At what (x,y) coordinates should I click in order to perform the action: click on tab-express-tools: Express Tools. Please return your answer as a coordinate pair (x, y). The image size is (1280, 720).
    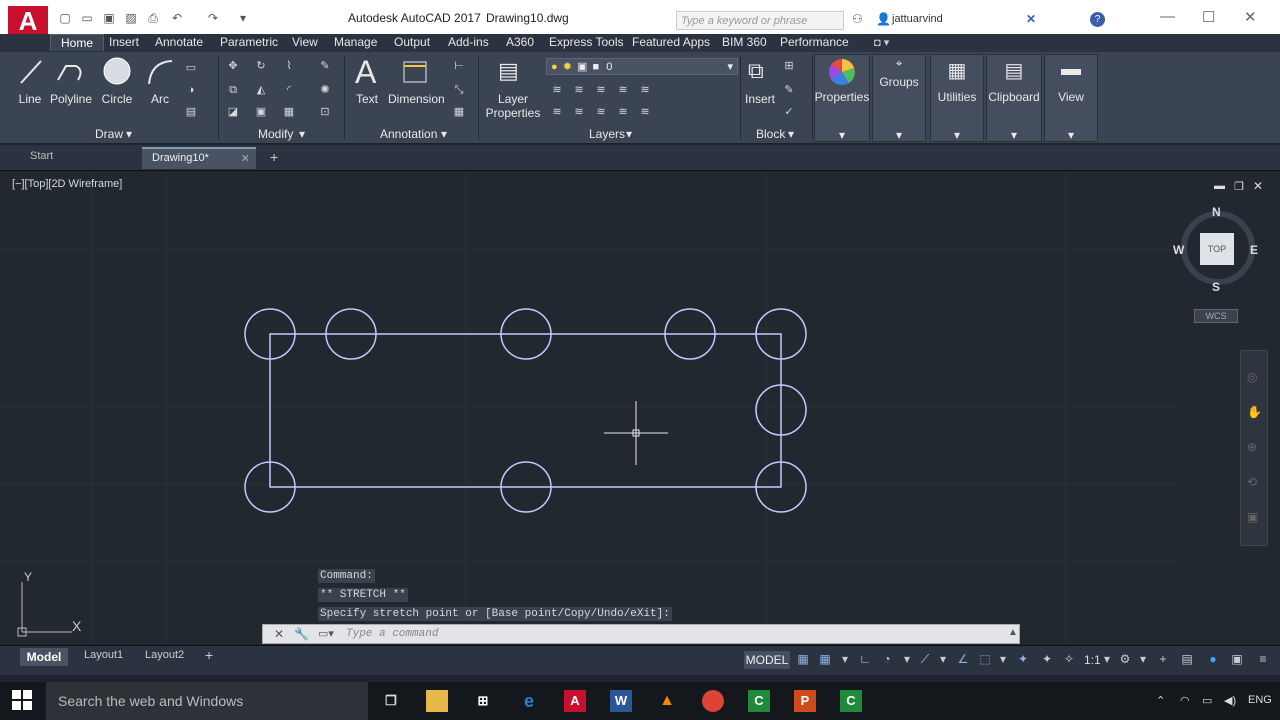
    Looking at the image, I should click on (586, 42).